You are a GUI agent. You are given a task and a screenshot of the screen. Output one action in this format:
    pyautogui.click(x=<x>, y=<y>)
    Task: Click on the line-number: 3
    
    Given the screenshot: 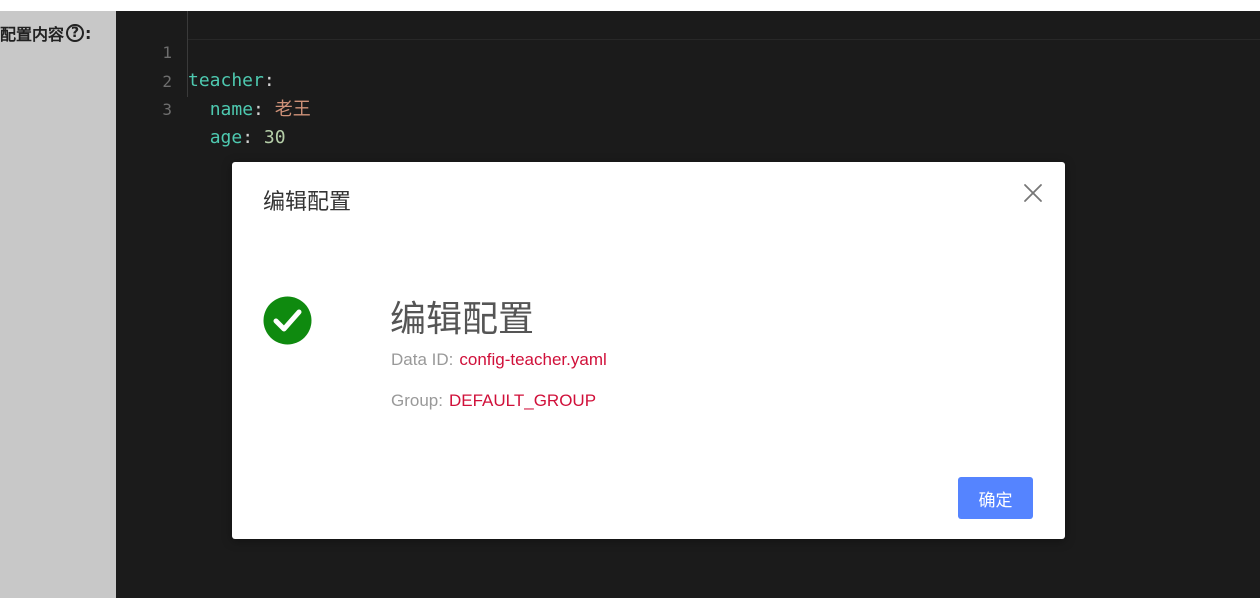 What is the action you would take?
    pyautogui.click(x=167, y=109)
    